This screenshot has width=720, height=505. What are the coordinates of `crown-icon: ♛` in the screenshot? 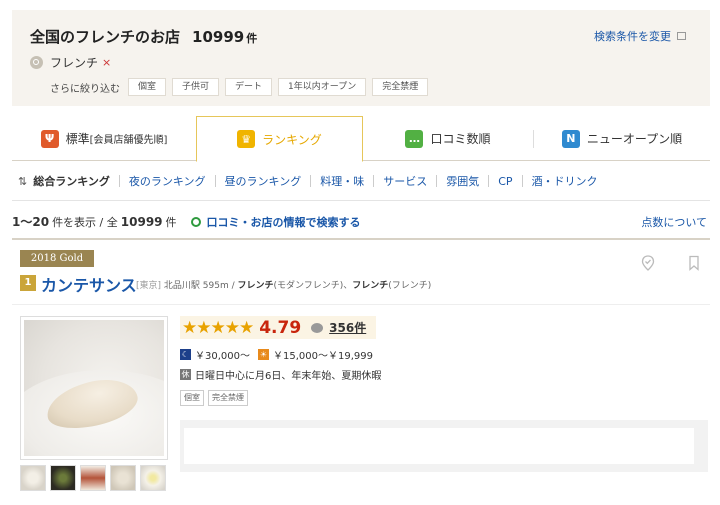 It's located at (246, 139).